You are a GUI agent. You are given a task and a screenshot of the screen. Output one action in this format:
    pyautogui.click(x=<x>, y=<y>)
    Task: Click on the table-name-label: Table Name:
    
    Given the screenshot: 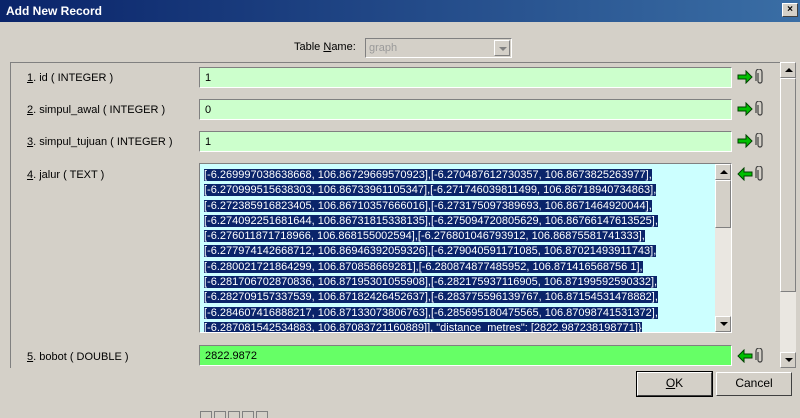 What is the action you would take?
    pyautogui.click(x=325, y=47)
    